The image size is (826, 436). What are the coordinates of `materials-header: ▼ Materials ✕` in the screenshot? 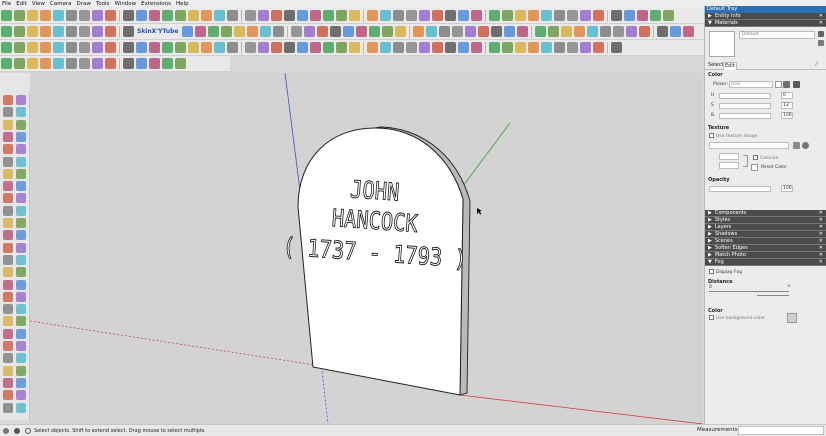 It's located at (765, 23).